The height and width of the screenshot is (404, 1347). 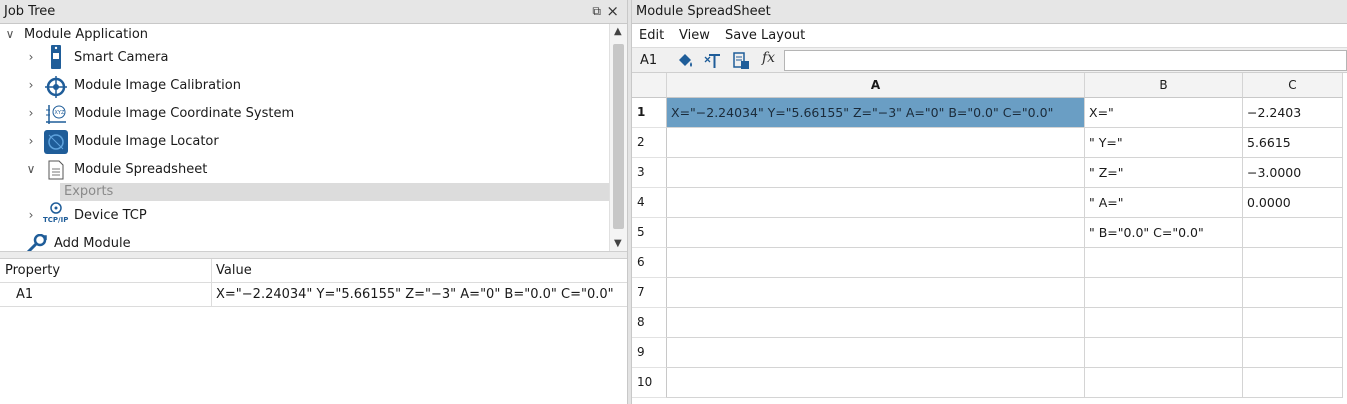 I want to click on properties-header: Property Value, so click(x=313, y=283).